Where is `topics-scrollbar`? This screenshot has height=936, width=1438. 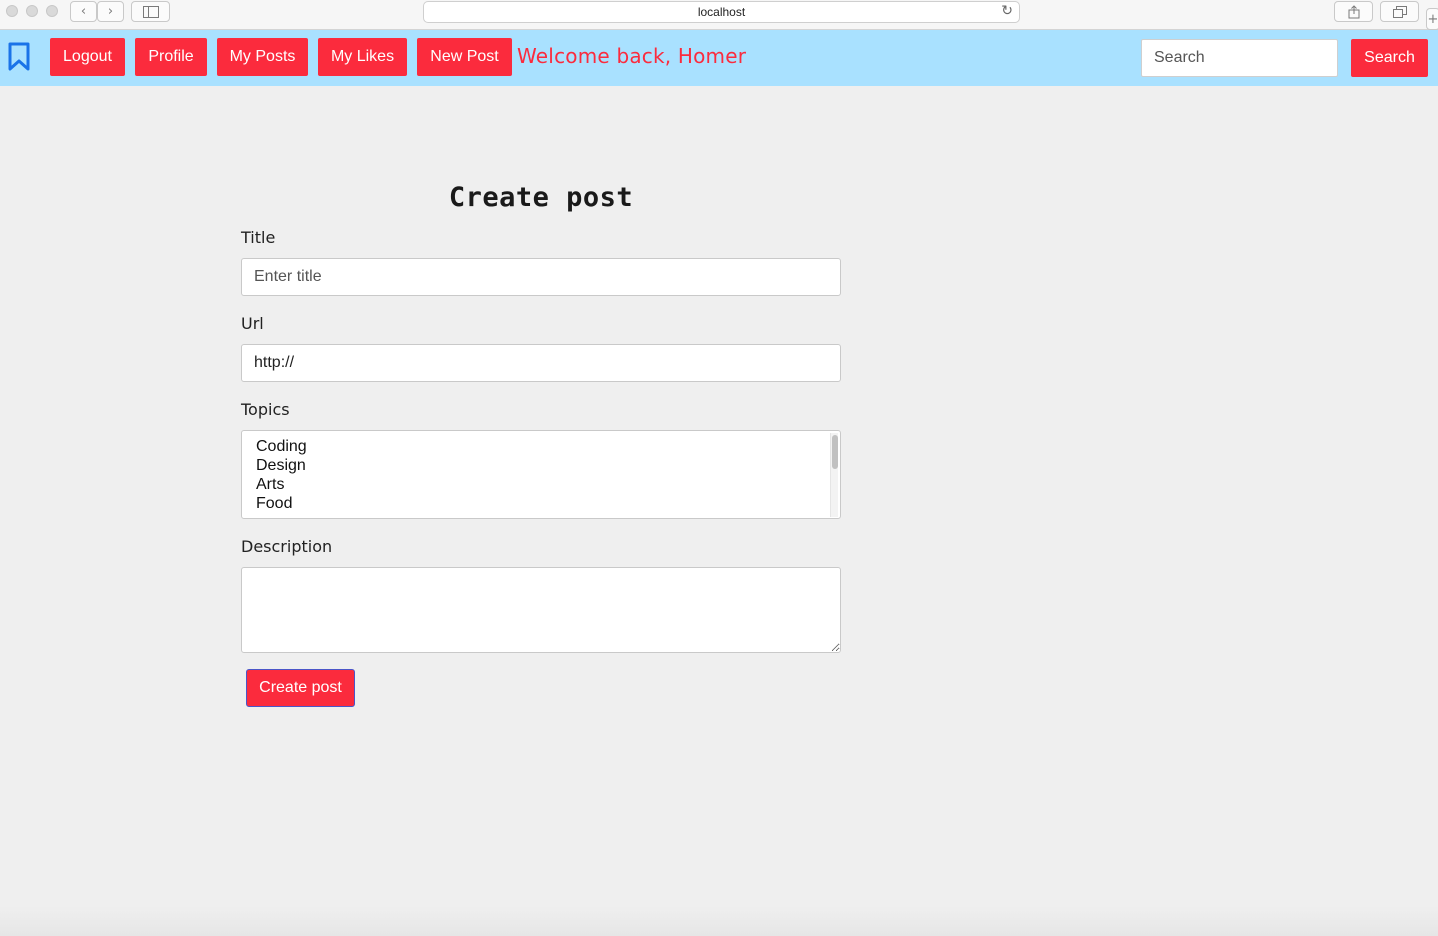 topics-scrollbar is located at coordinates (834, 475).